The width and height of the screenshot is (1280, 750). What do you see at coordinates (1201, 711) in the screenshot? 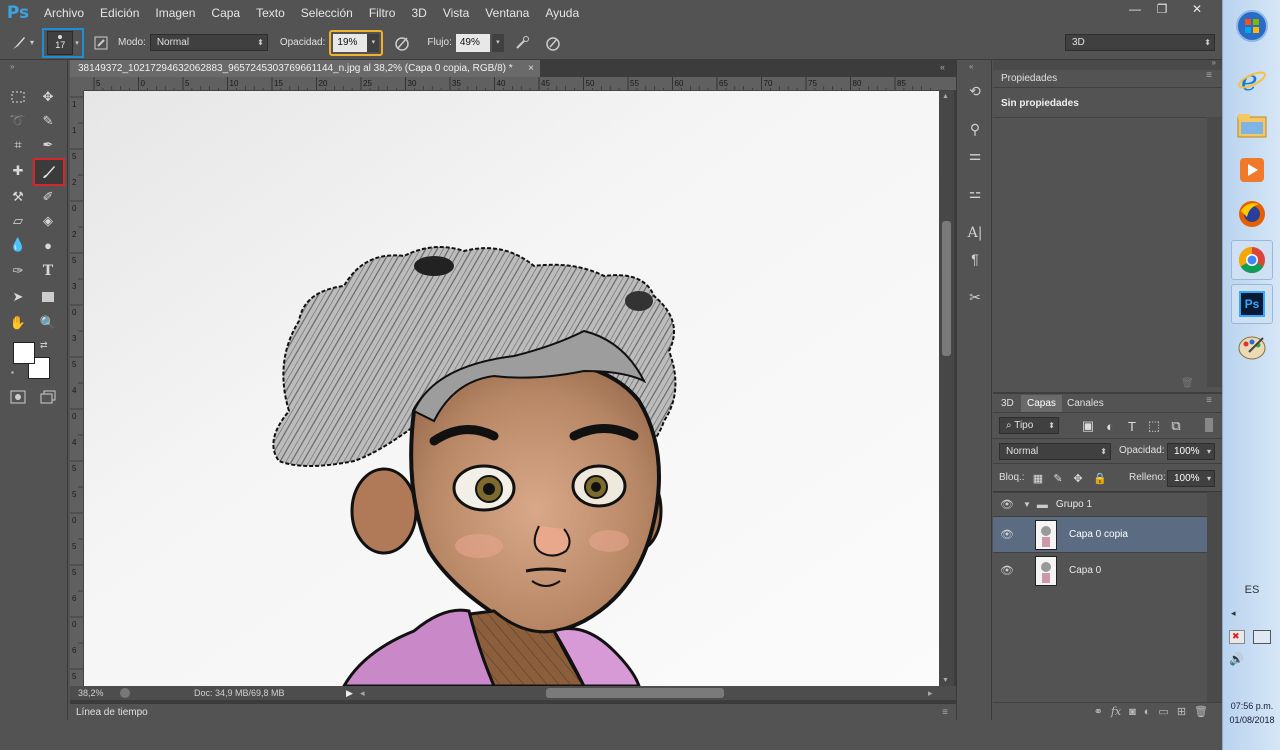
I see `delete-layer-icon: 🗑` at bounding box center [1201, 711].